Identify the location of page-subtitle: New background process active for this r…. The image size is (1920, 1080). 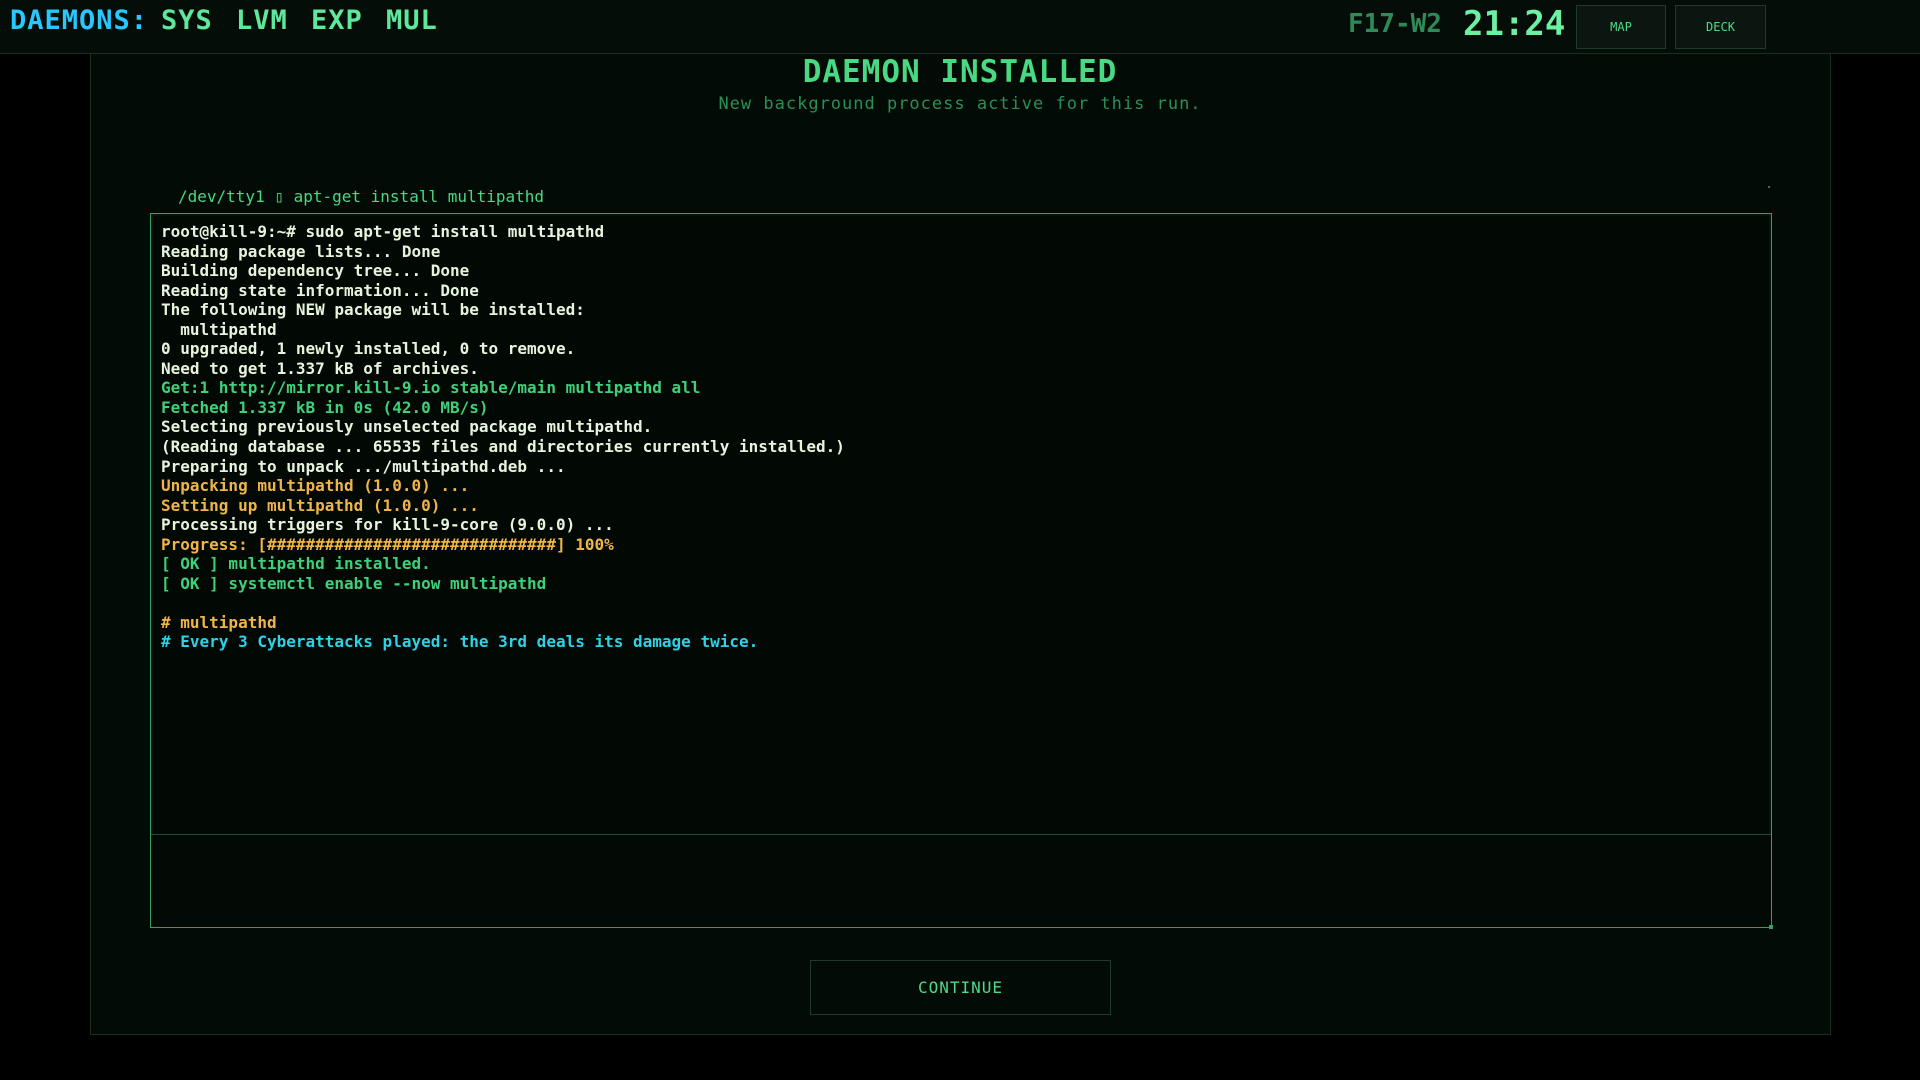
(960, 104).